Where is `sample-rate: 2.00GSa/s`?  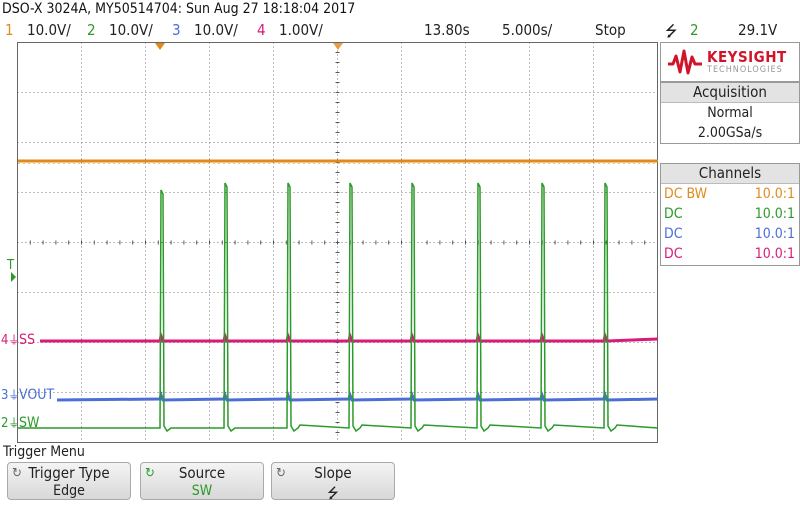
sample-rate: 2.00GSa/s is located at coordinates (730, 133).